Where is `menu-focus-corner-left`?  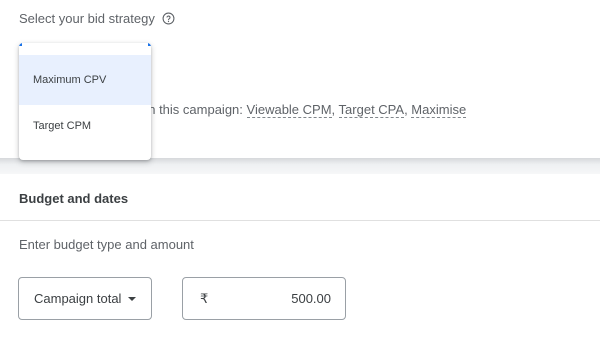
menu-focus-corner-left is located at coordinates (20, 44).